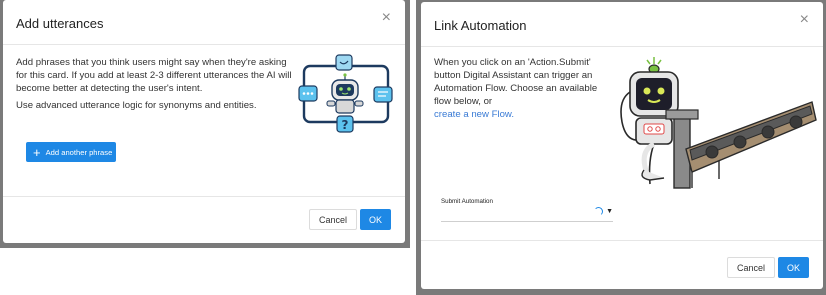  I want to click on loading-spinner-icon, so click(598, 211).